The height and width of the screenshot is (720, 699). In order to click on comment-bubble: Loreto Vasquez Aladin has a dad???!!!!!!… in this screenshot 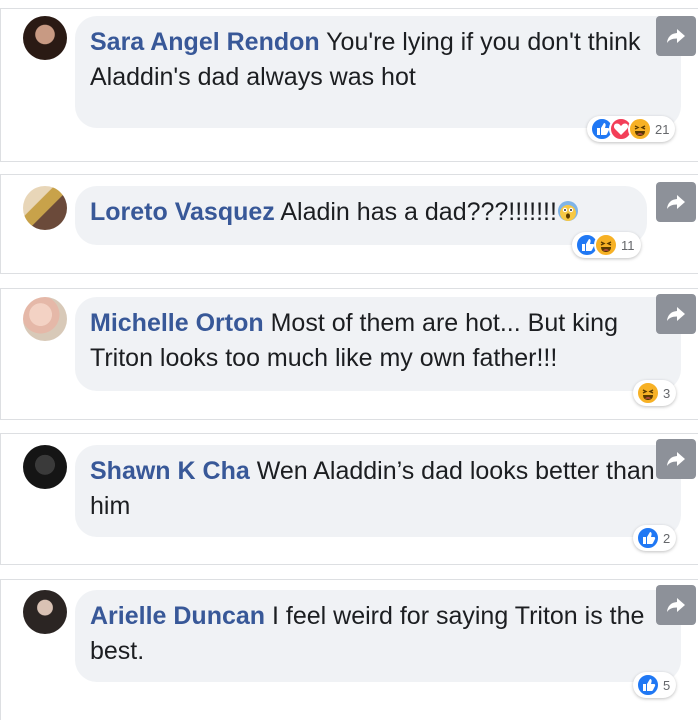, I will do `click(361, 215)`.